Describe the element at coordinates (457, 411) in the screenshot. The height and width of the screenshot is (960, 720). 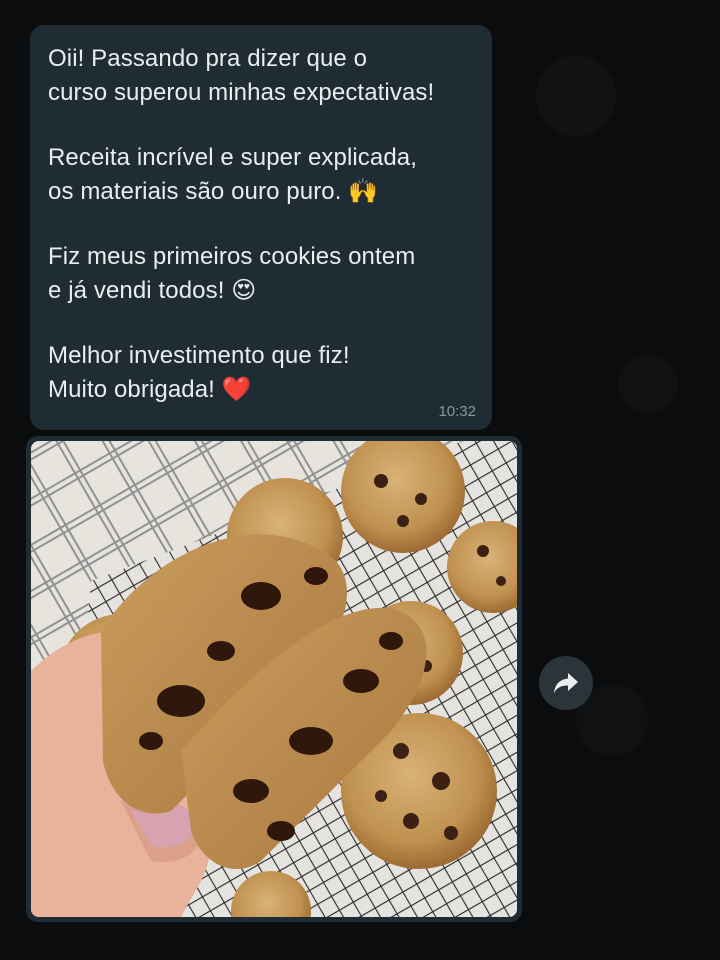
I see `message-timestamp: 10:32` at that location.